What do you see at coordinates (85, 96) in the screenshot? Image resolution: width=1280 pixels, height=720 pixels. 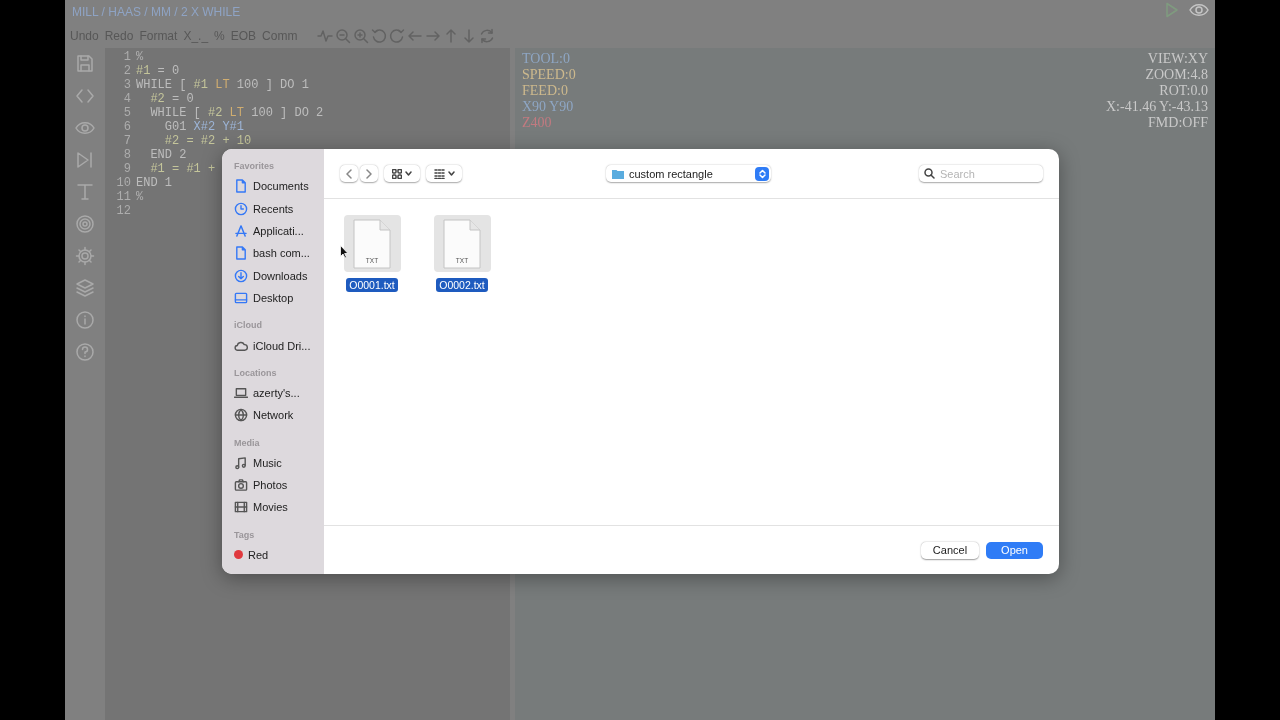 I see `code-icon` at bounding box center [85, 96].